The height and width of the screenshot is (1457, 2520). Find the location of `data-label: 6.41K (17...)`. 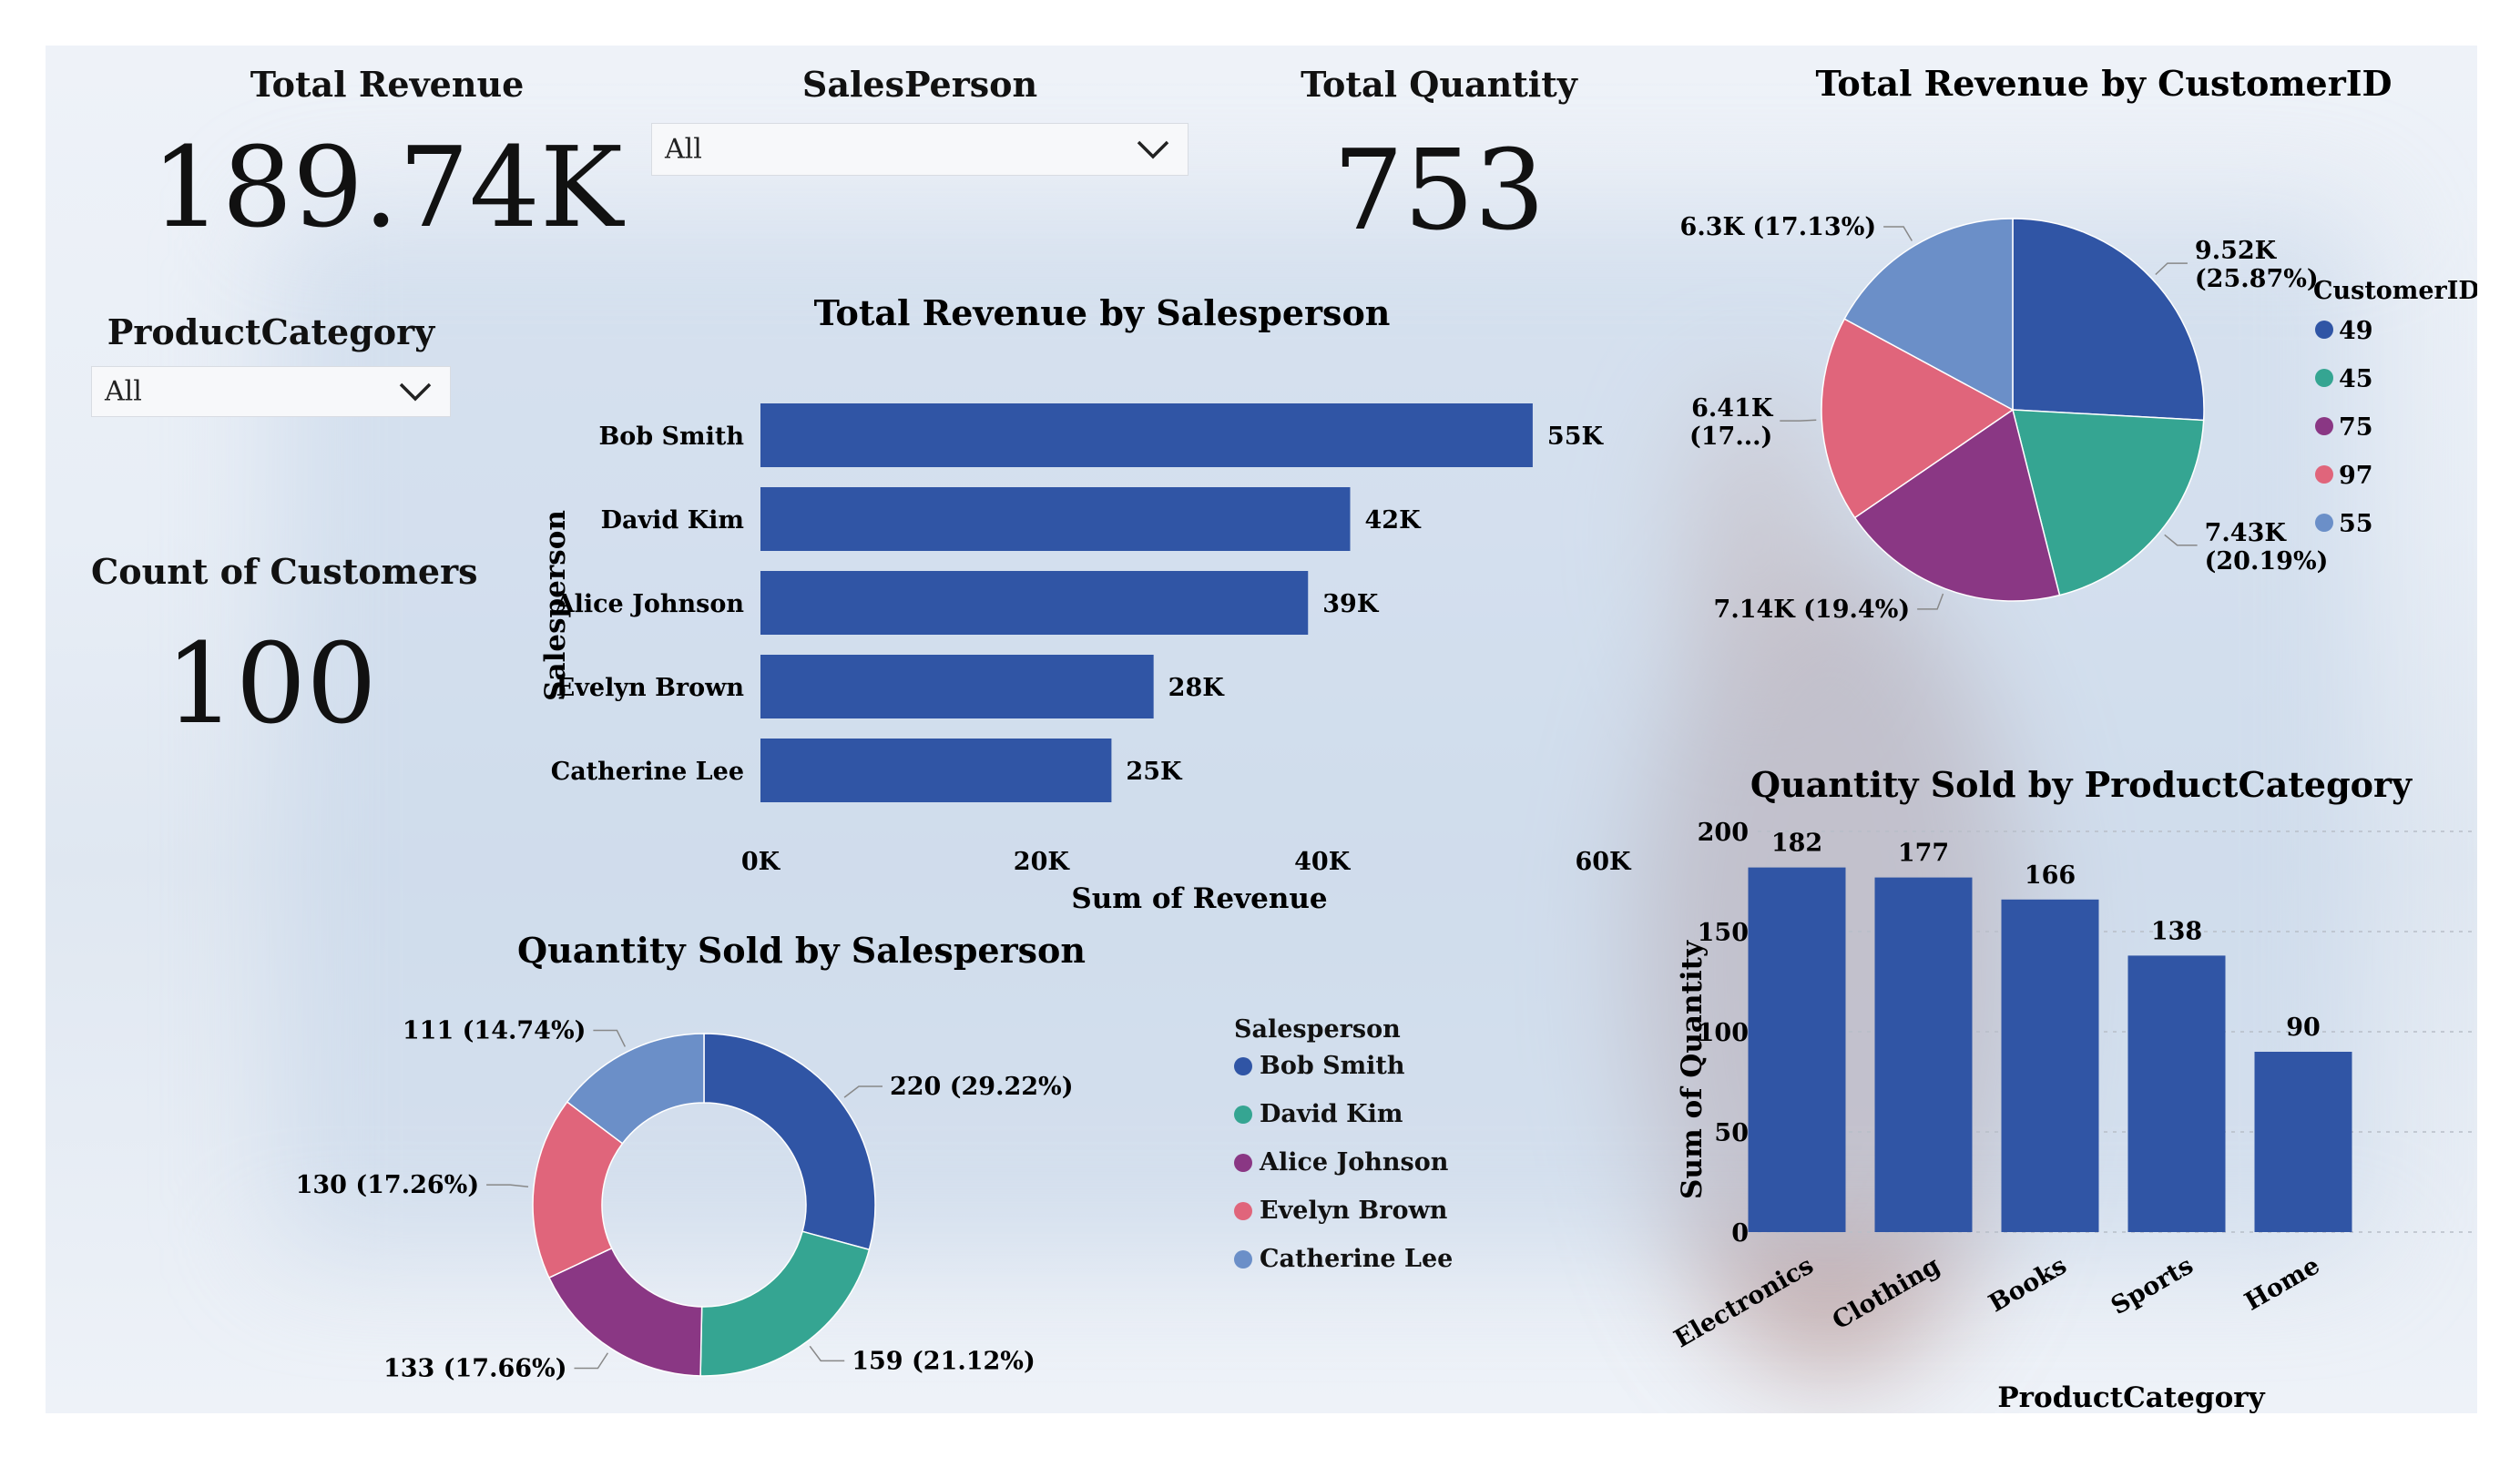

data-label: 6.41K (17...) is located at coordinates (1731, 423).